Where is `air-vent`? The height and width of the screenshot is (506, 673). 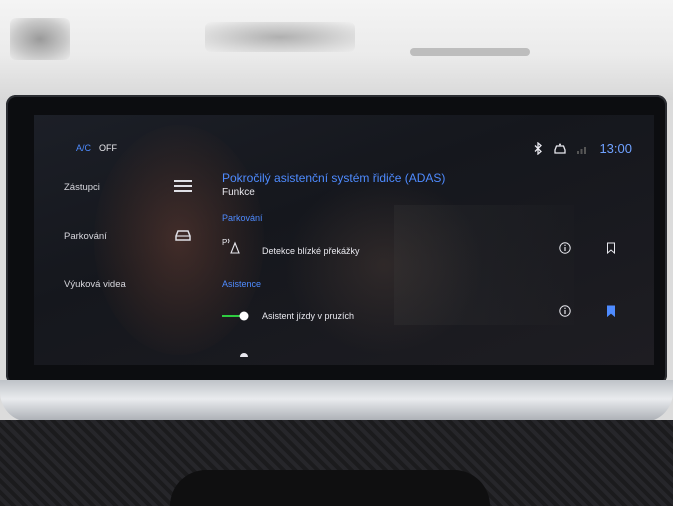
air-vent is located at coordinates (330, 488).